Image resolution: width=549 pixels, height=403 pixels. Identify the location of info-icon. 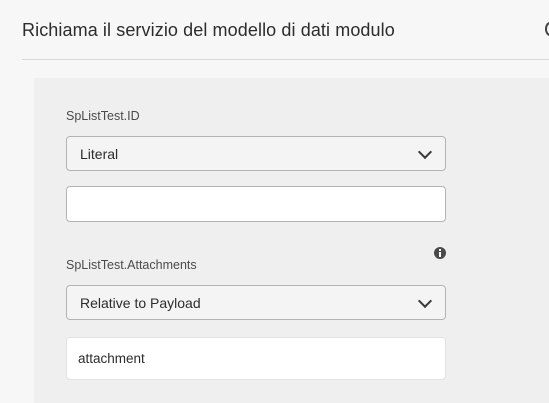
(440, 253).